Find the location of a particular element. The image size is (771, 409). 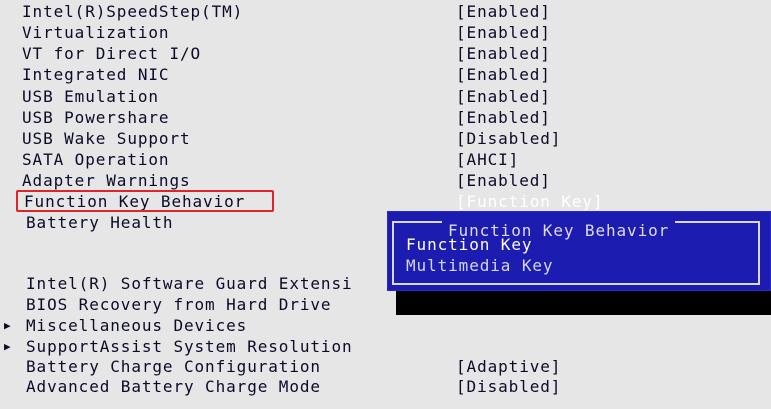

setting-row-adapter-warnings: Adapter Warnings [Enabled] is located at coordinates (385, 180).